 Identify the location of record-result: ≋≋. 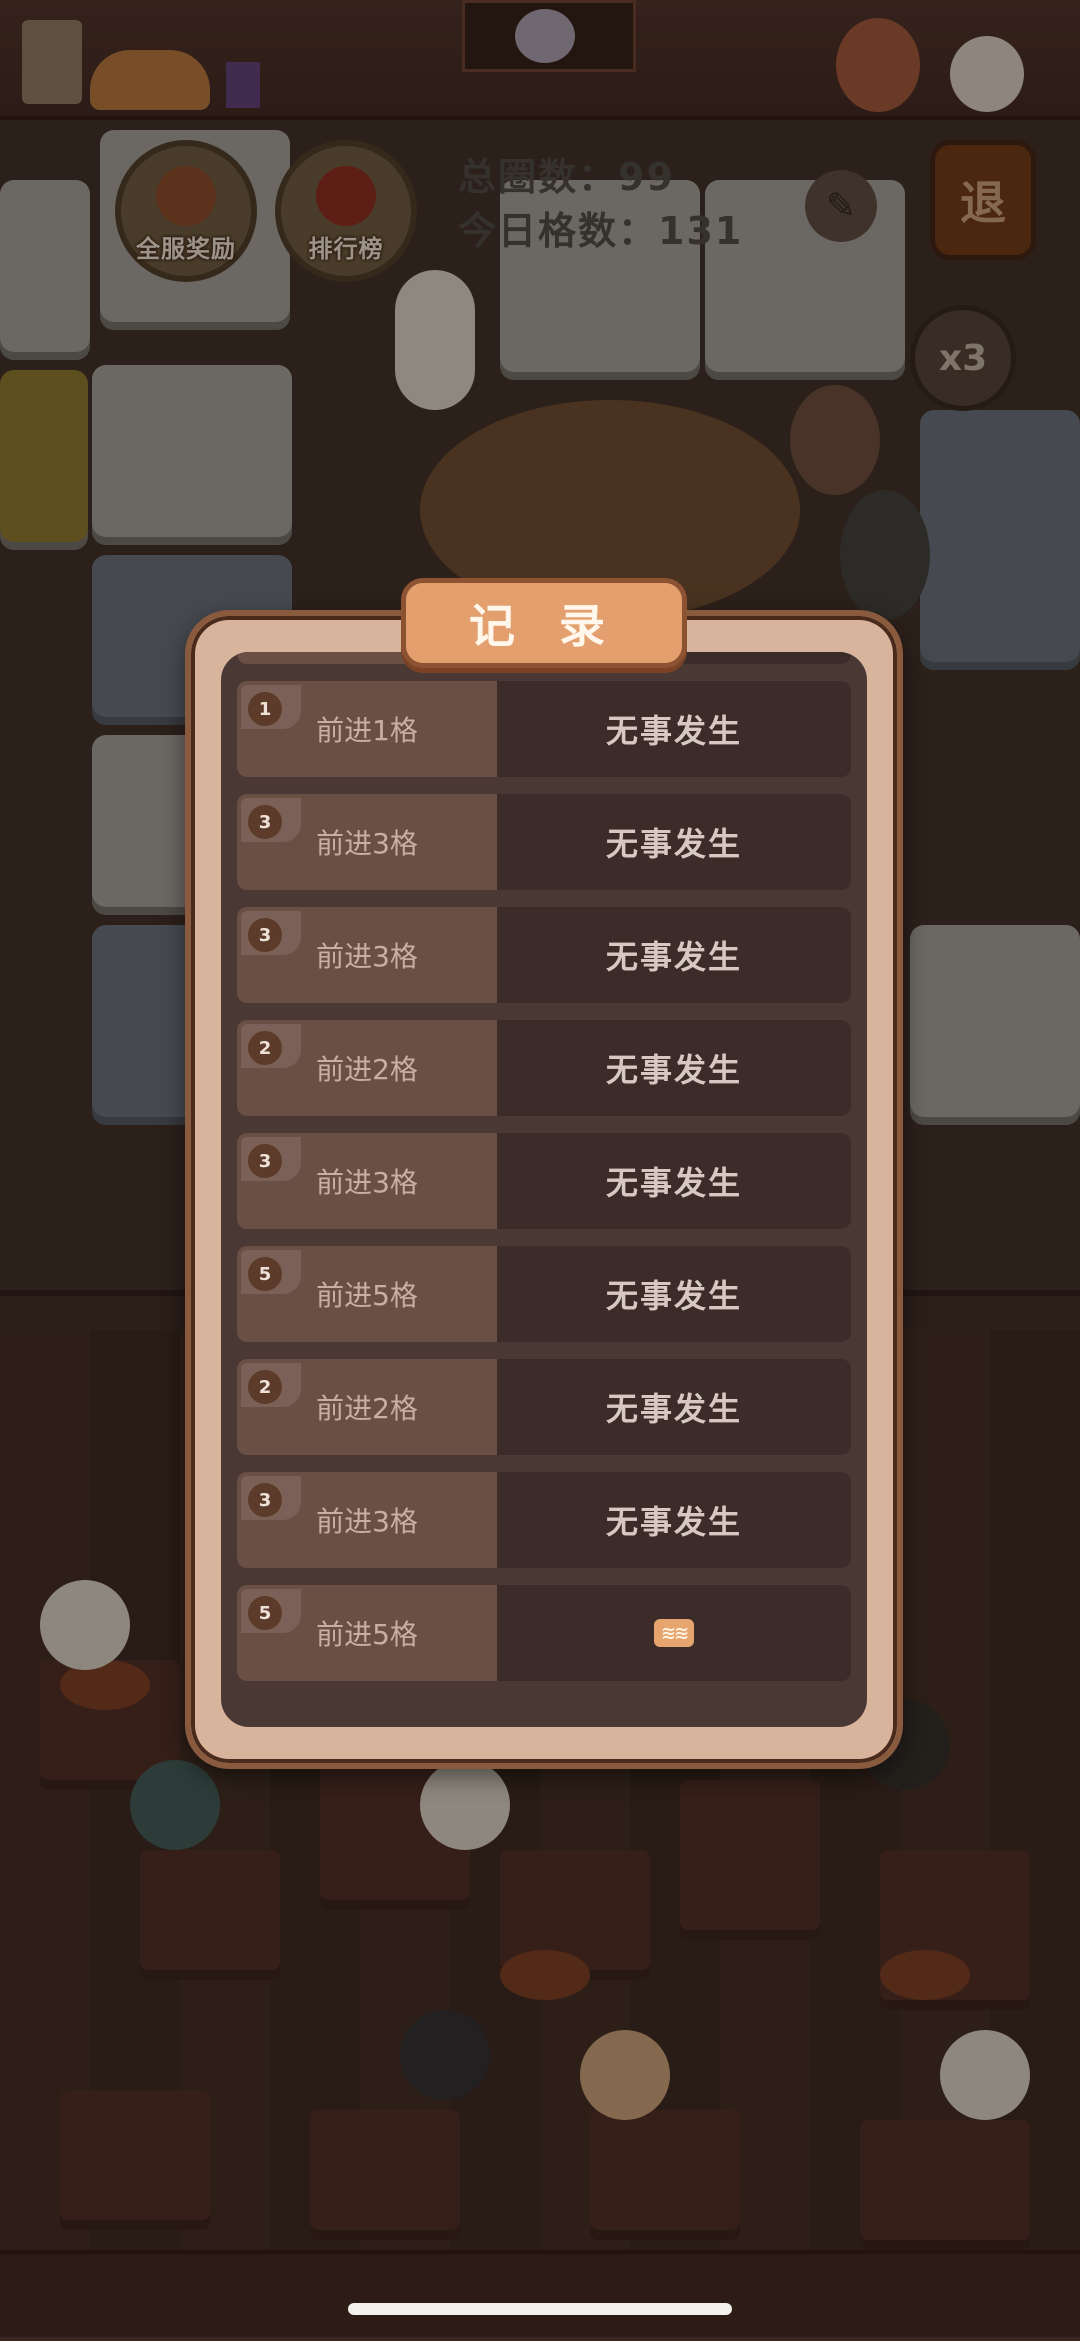
(674, 1633).